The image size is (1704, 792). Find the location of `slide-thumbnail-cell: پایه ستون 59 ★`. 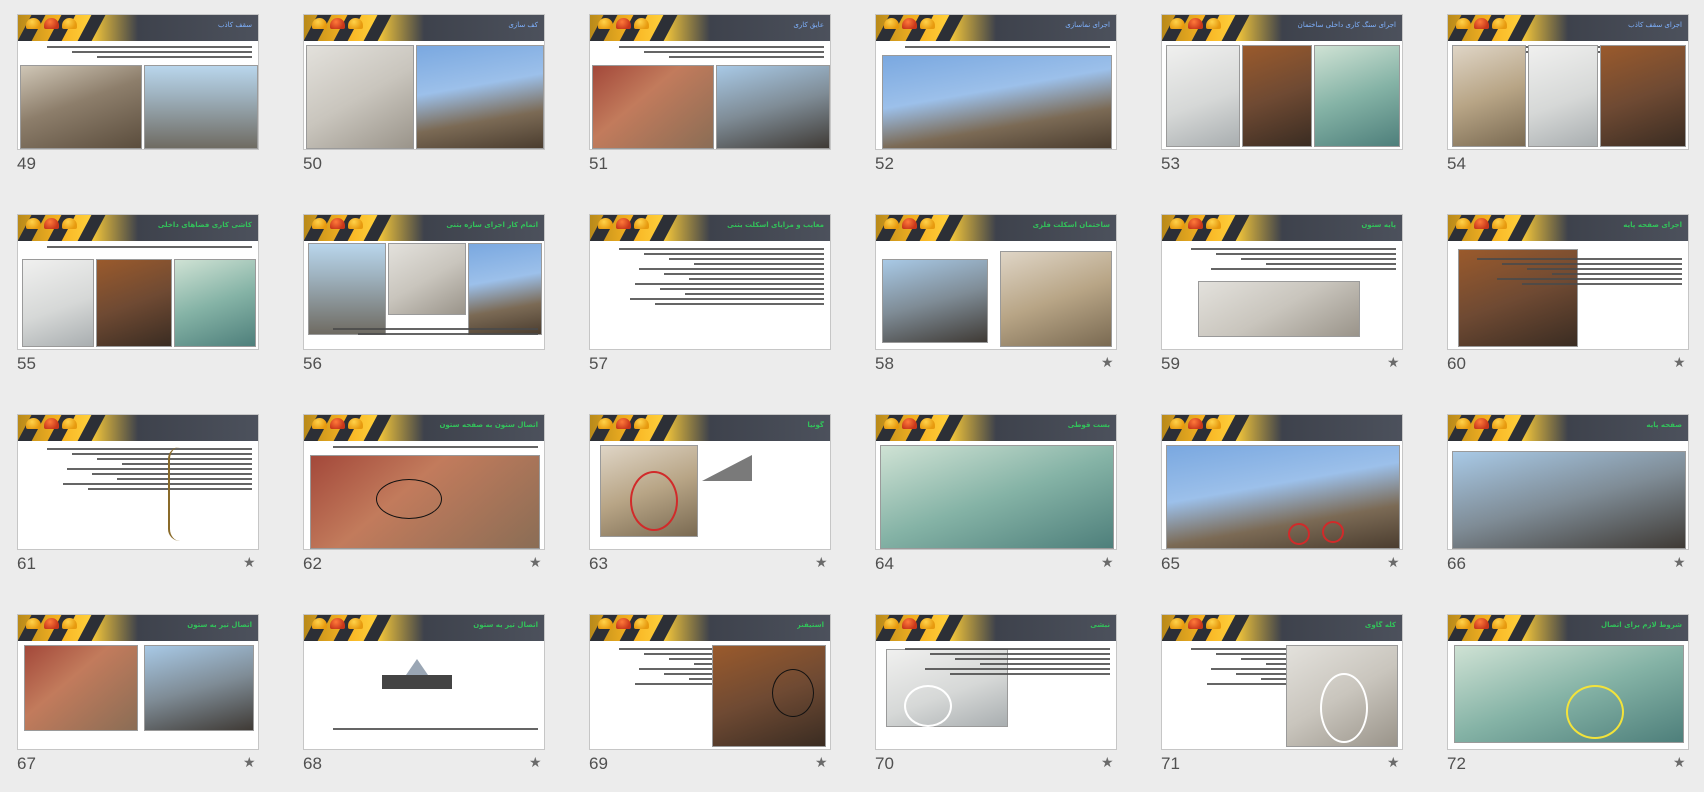

slide-thumbnail-cell: پایه ستون 59 ★ is located at coordinates (1282, 294).